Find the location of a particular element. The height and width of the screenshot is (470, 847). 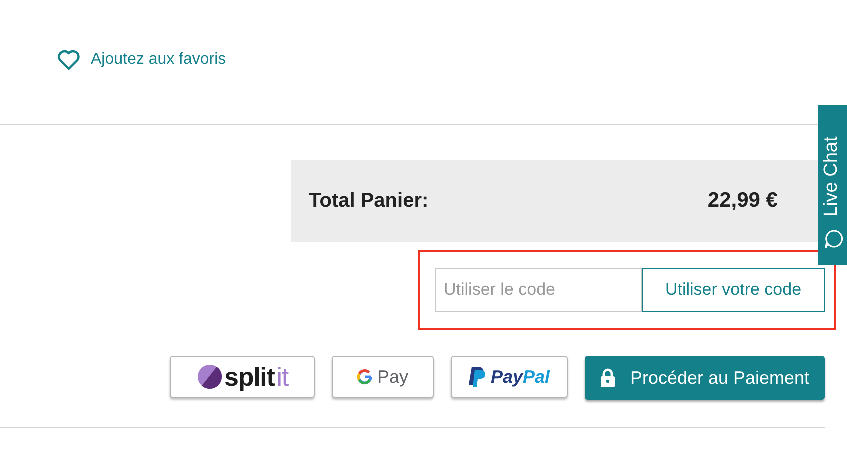

live-chat-label: Live Chat is located at coordinates (832, 176).